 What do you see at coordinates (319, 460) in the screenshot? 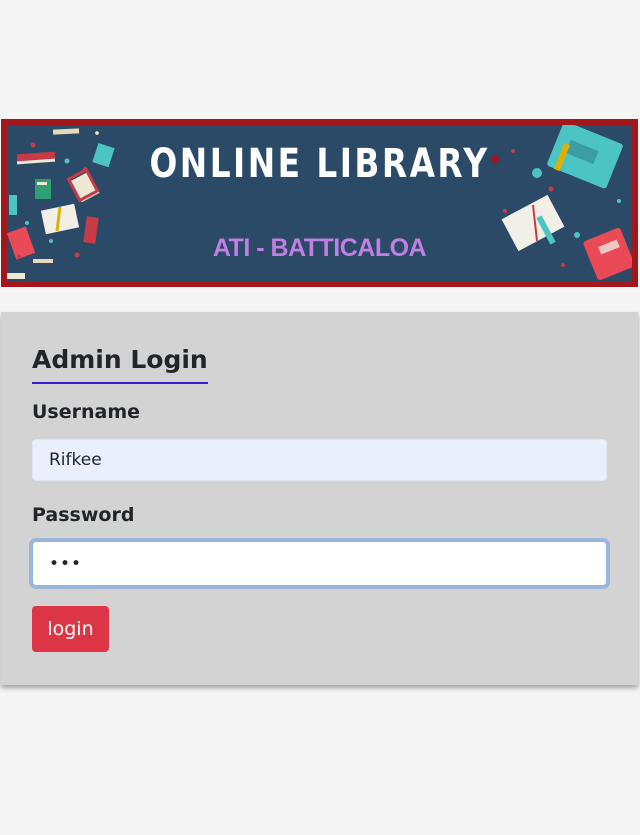
I see `username-input` at bounding box center [319, 460].